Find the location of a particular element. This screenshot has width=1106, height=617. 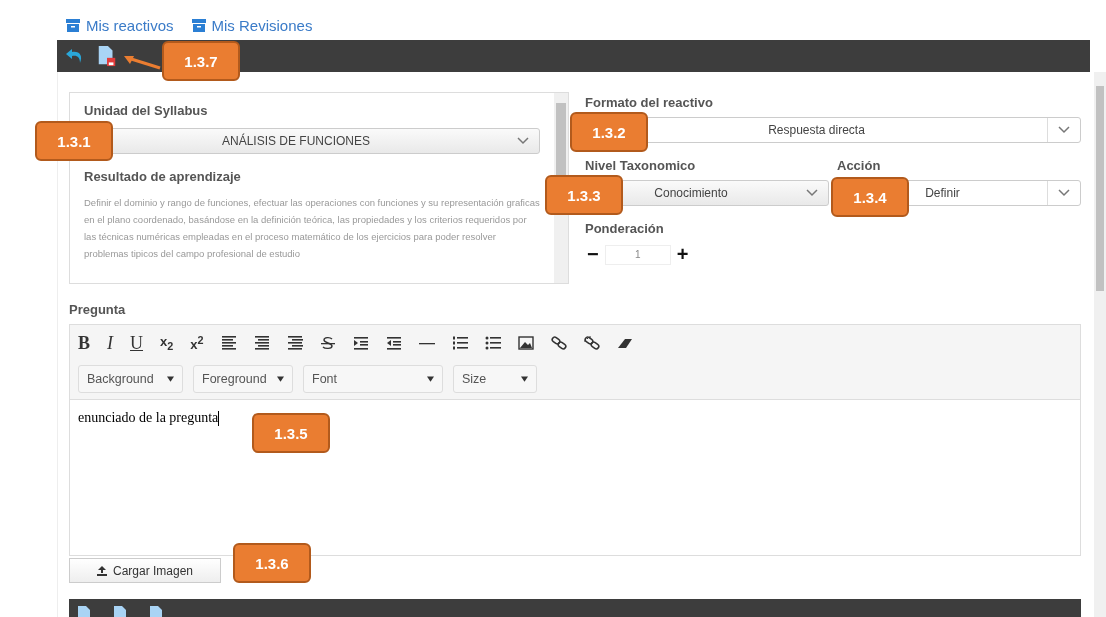

callout-tooltip: 1.3.7 is located at coordinates (201, 61).